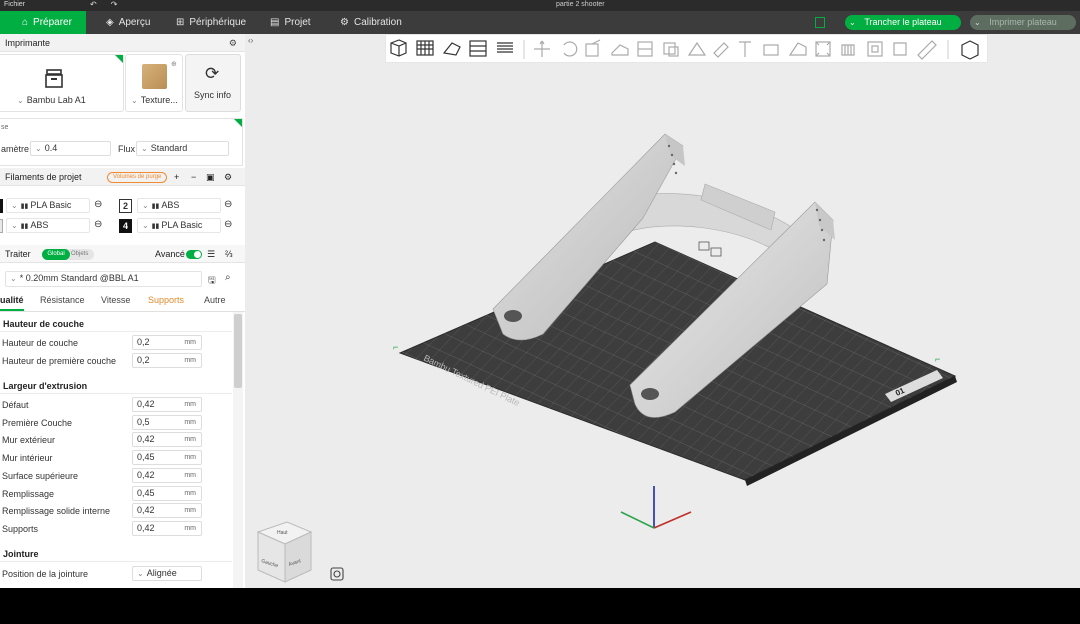 The height and width of the screenshot is (624, 1080). I want to click on tab-strength: Résistance, so click(62, 300).